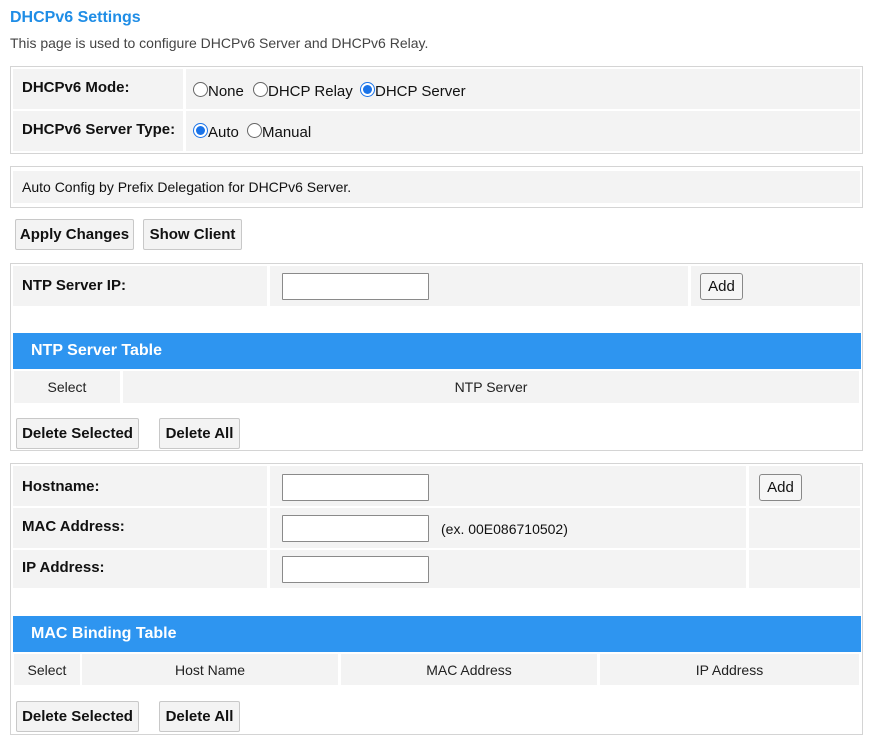  What do you see at coordinates (355, 286) in the screenshot?
I see `ntp-server-ip-input` at bounding box center [355, 286].